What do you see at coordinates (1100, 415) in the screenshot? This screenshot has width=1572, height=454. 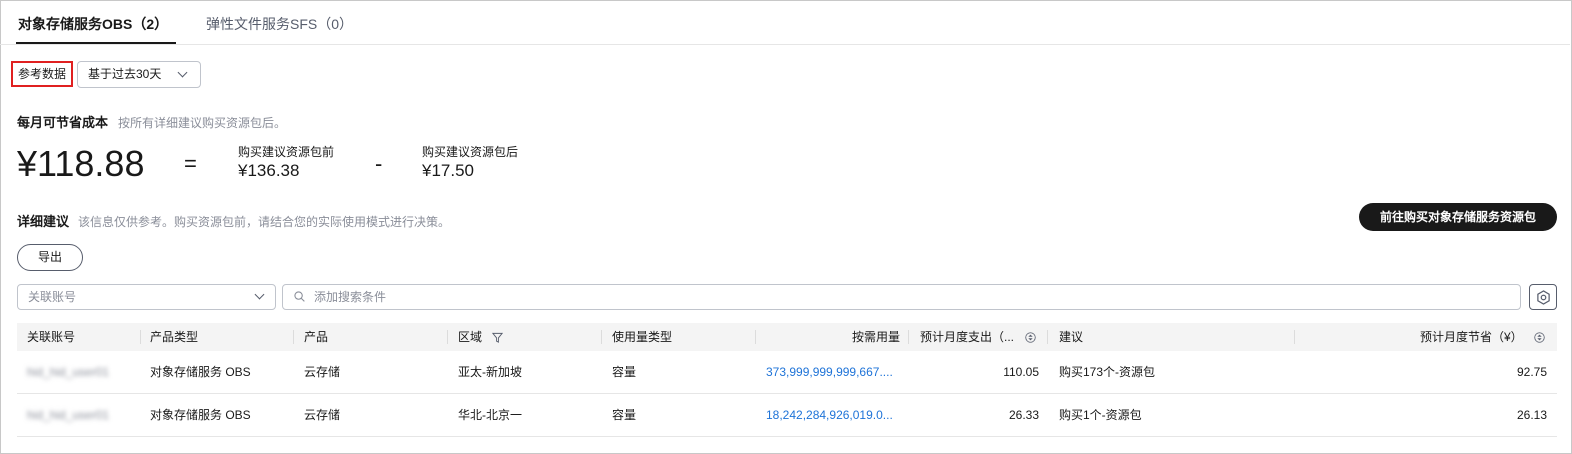 I see `cell-suggestion: 购买1个-资源包` at bounding box center [1100, 415].